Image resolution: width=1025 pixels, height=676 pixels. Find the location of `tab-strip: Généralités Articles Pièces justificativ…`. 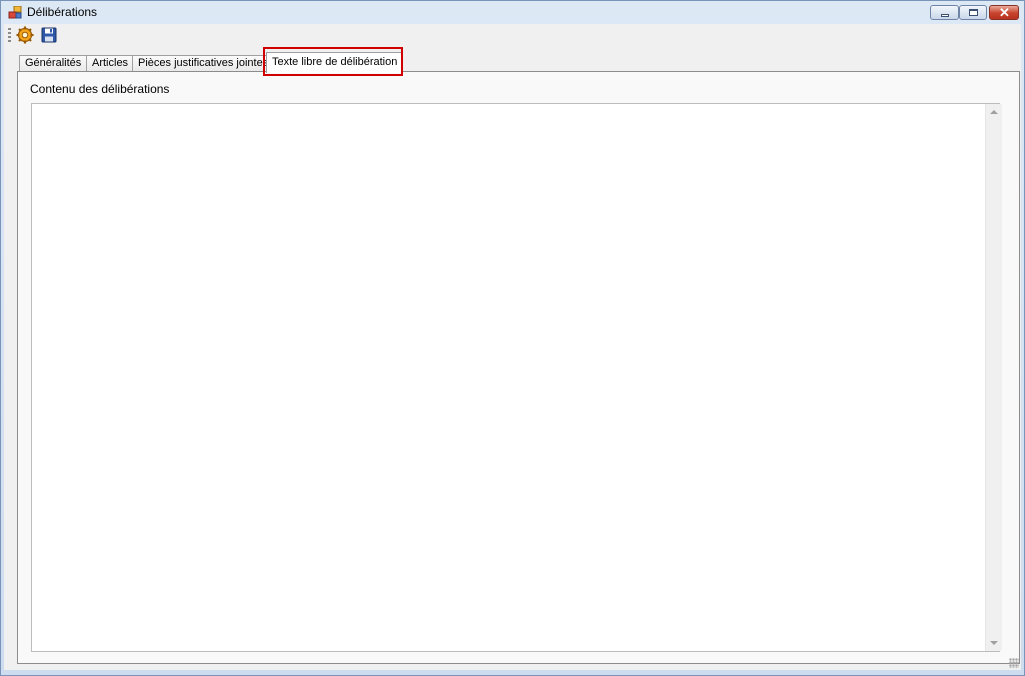

tab-strip: Généralités Articles Pièces justificativ… is located at coordinates (519, 62).